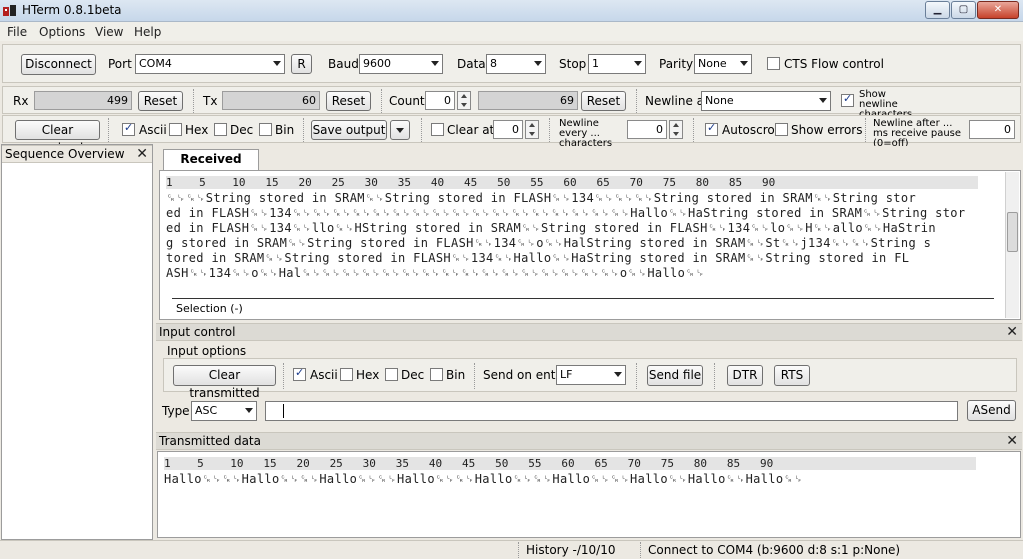  What do you see at coordinates (676, 129) in the screenshot?
I see `newline-every-spinner` at bounding box center [676, 129].